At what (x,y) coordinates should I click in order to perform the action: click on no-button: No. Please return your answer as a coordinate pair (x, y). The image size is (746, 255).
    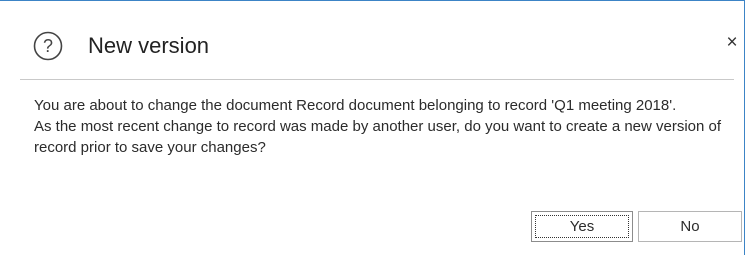
    Looking at the image, I should click on (690, 226).